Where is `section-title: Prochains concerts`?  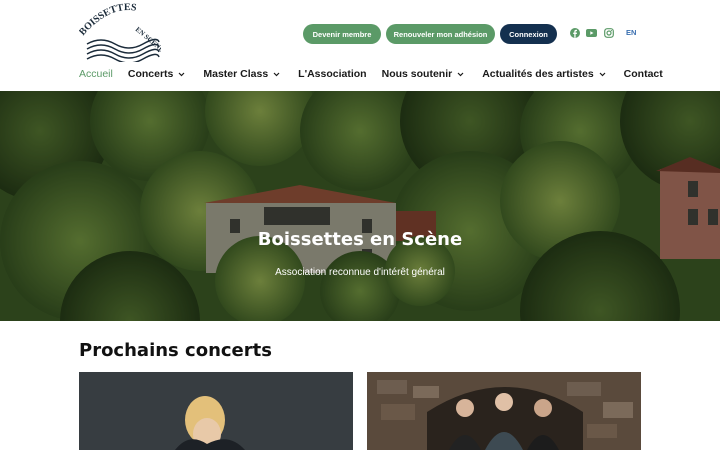
section-title: Prochains concerts is located at coordinates (175, 350).